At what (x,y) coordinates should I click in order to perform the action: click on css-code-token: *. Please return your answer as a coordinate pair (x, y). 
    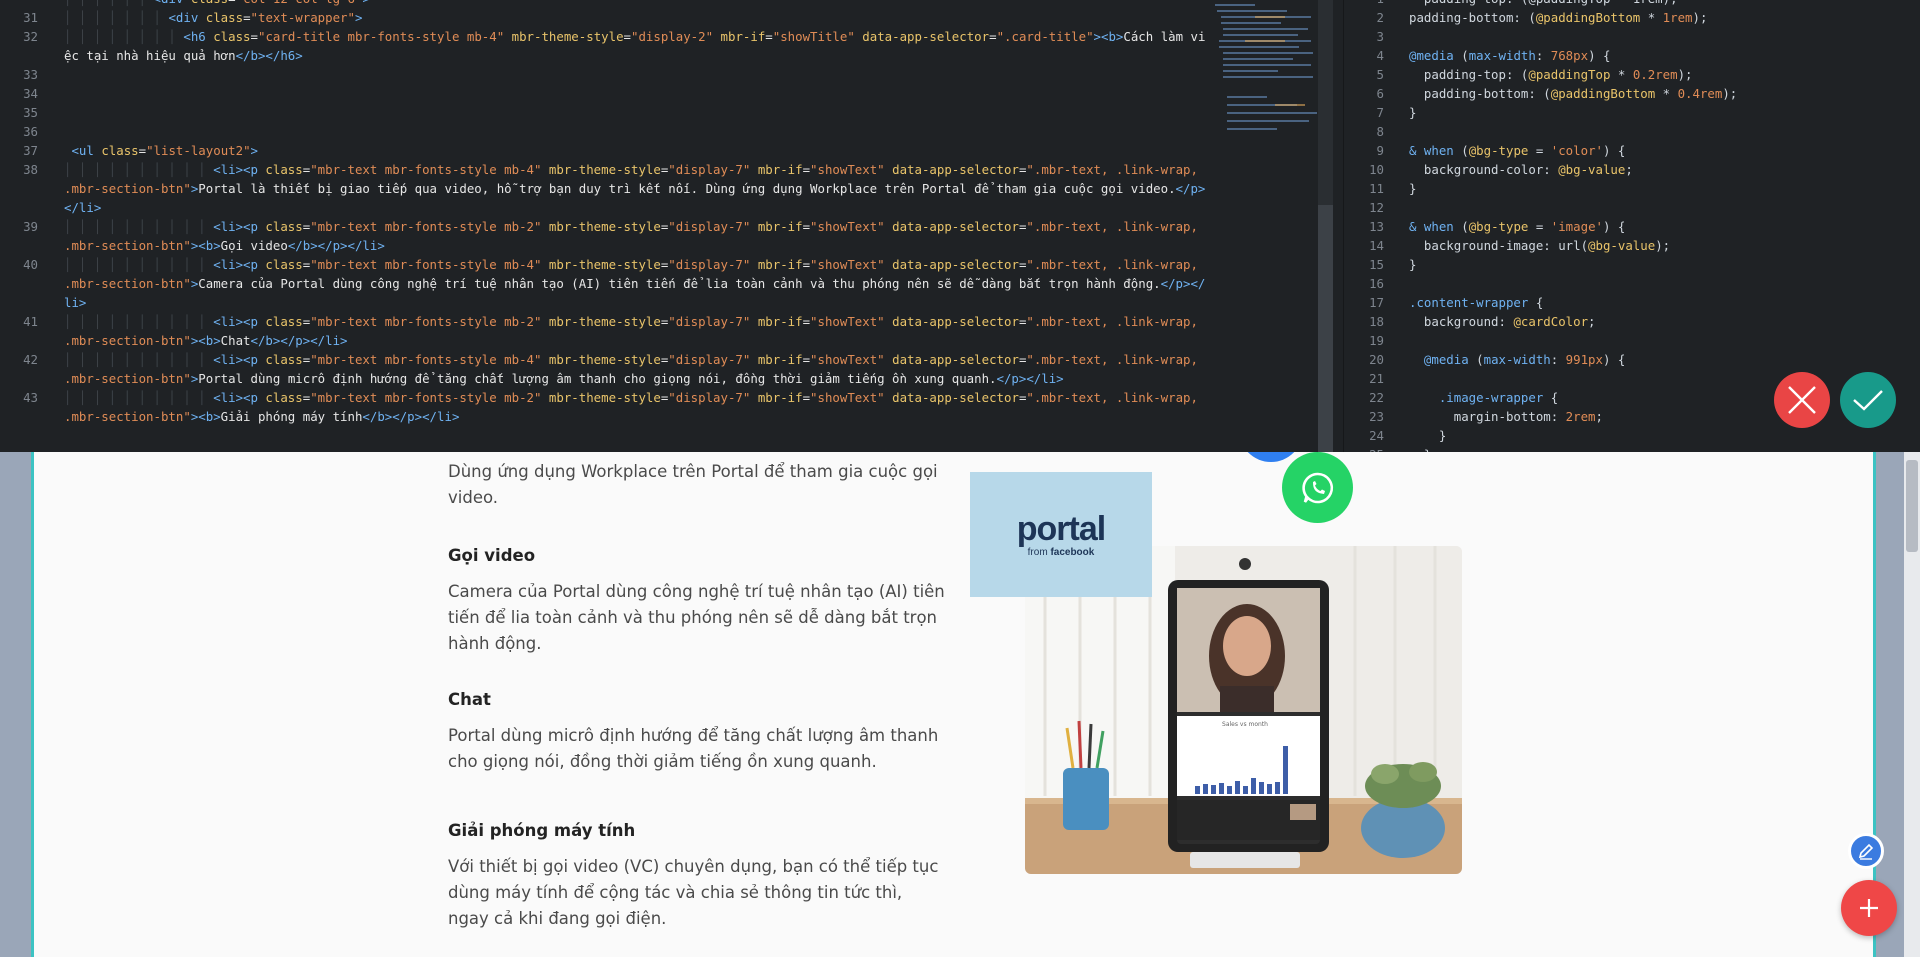
    Looking at the image, I should click on (1666, 93).